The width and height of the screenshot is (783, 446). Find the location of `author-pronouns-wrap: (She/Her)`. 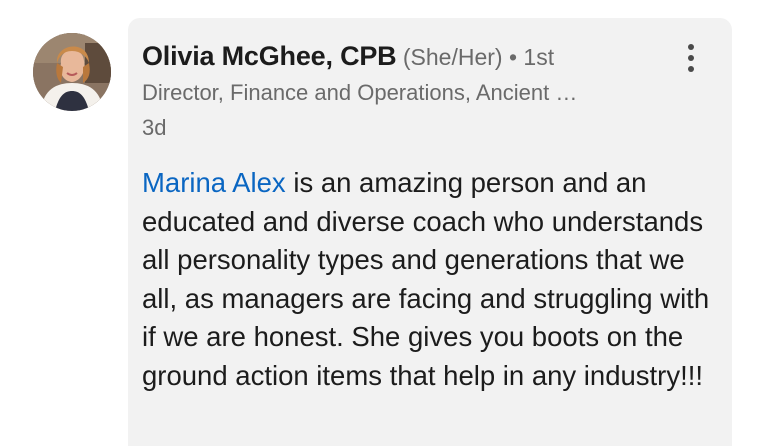

author-pronouns-wrap: (She/Her) is located at coordinates (449, 57).